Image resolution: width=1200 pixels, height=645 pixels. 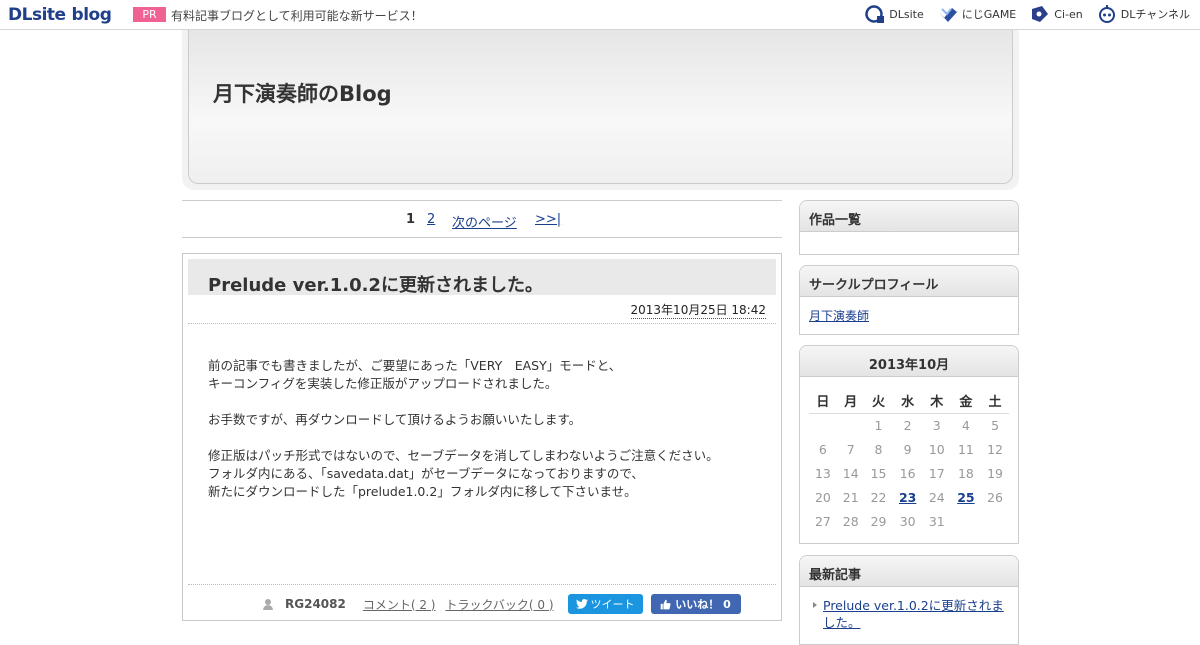 What do you see at coordinates (936, 473) in the screenshot?
I see `calendar-day: 17` at bounding box center [936, 473].